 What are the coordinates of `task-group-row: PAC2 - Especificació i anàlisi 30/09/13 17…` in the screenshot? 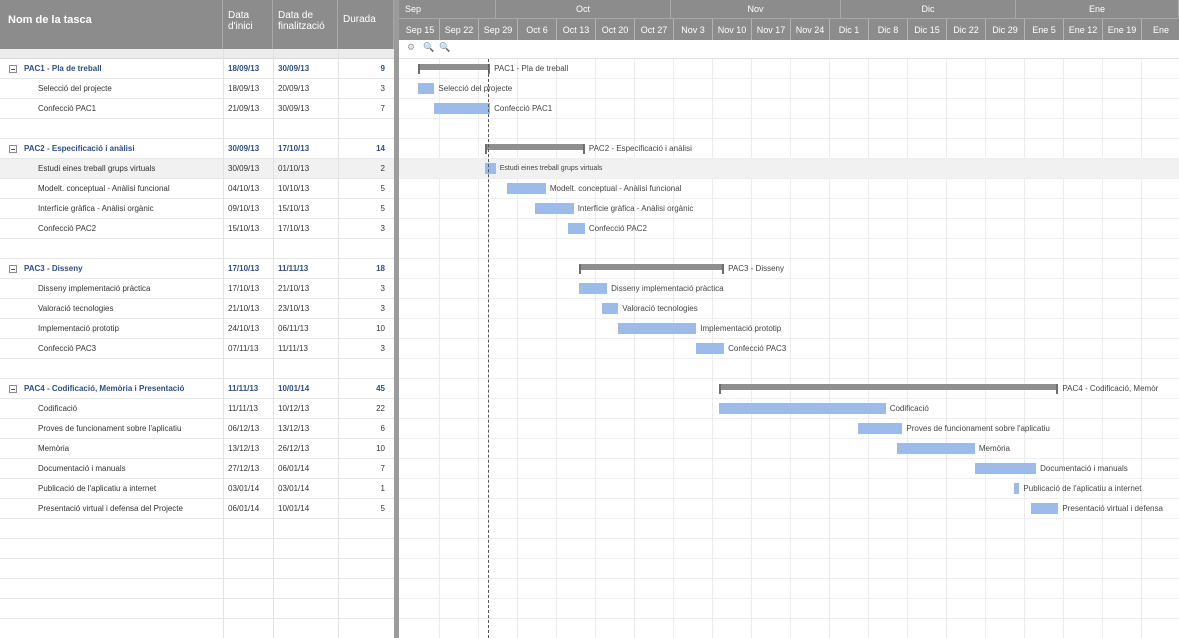 It's located at (197, 149).